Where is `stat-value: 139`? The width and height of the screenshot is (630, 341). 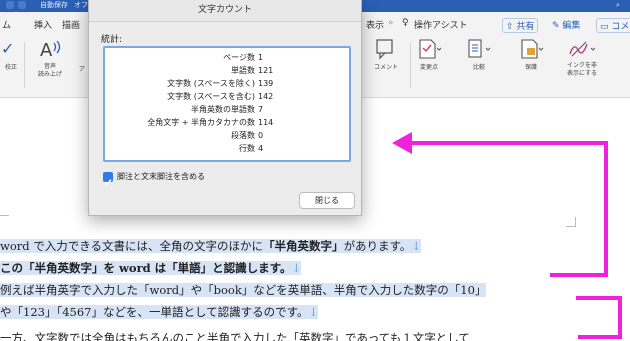 stat-value: 139 is located at coordinates (266, 83).